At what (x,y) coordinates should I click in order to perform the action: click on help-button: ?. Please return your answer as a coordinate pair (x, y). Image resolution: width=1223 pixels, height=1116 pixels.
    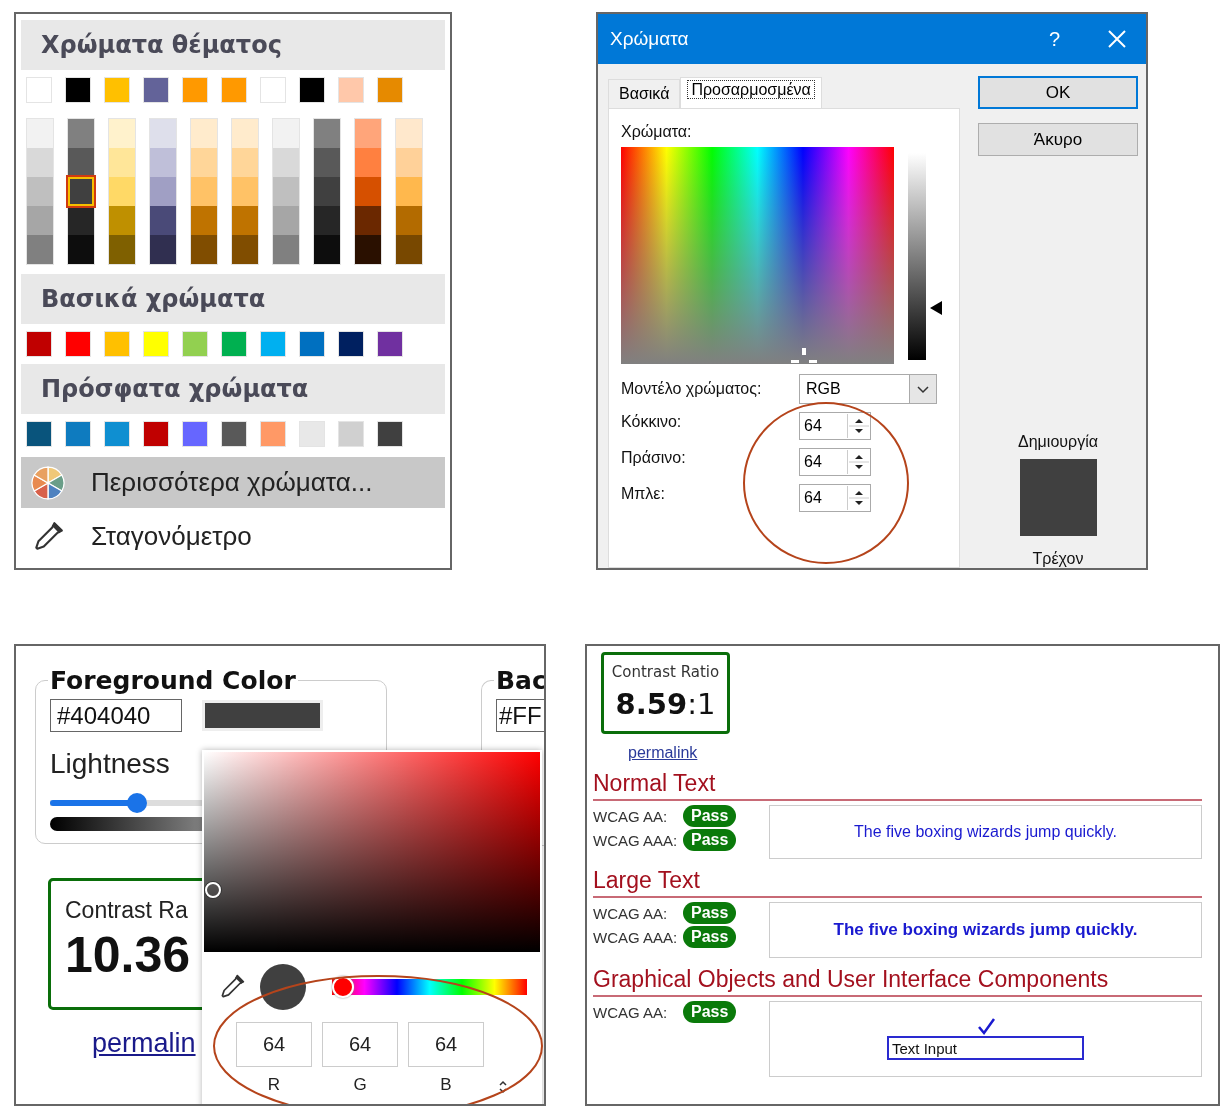
    Looking at the image, I should click on (1054, 39).